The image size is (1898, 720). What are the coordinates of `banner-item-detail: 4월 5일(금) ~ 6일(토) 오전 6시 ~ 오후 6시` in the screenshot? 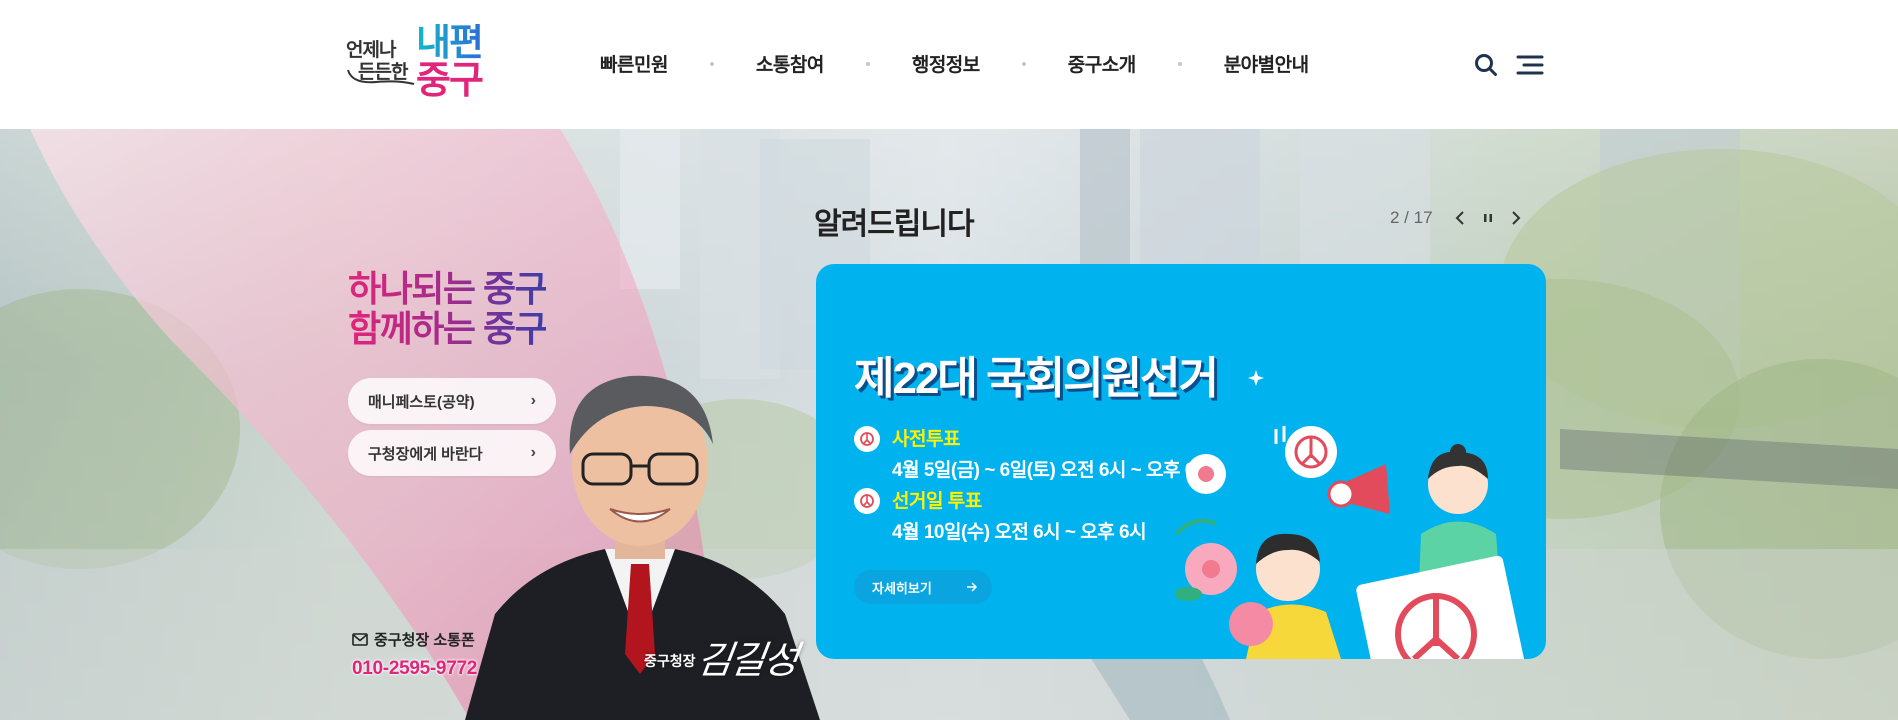 It's located at (1052, 470).